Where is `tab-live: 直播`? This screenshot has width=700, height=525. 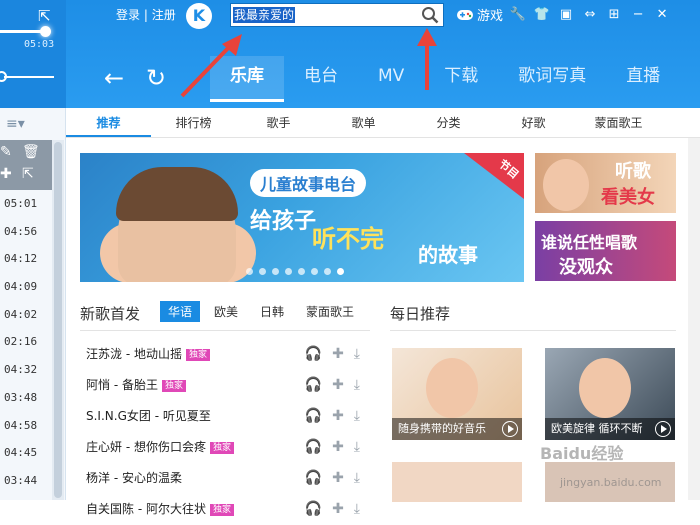 tab-live: 直播 is located at coordinates (643, 79).